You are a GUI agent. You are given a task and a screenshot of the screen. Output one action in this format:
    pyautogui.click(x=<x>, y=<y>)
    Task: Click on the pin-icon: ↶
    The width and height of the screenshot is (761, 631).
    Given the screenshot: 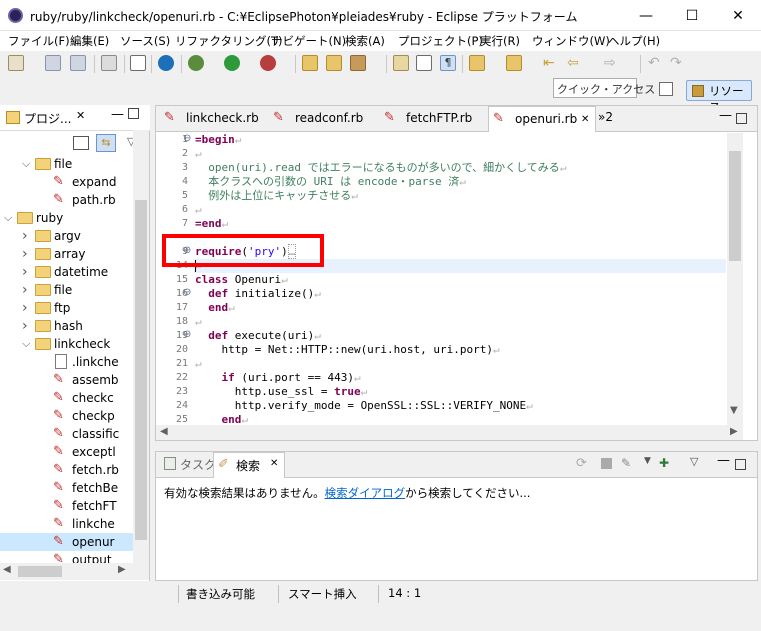 What is the action you would take?
    pyautogui.click(x=656, y=63)
    